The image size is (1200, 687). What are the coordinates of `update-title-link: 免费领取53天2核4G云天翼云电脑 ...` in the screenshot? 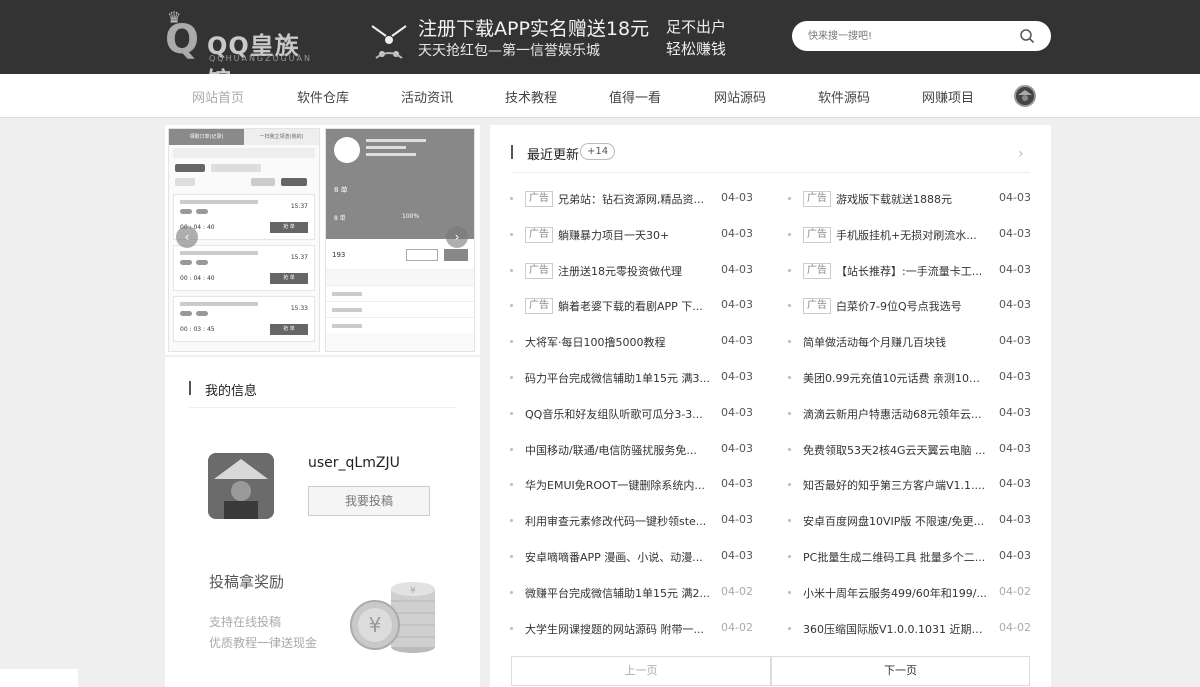 It's located at (894, 450).